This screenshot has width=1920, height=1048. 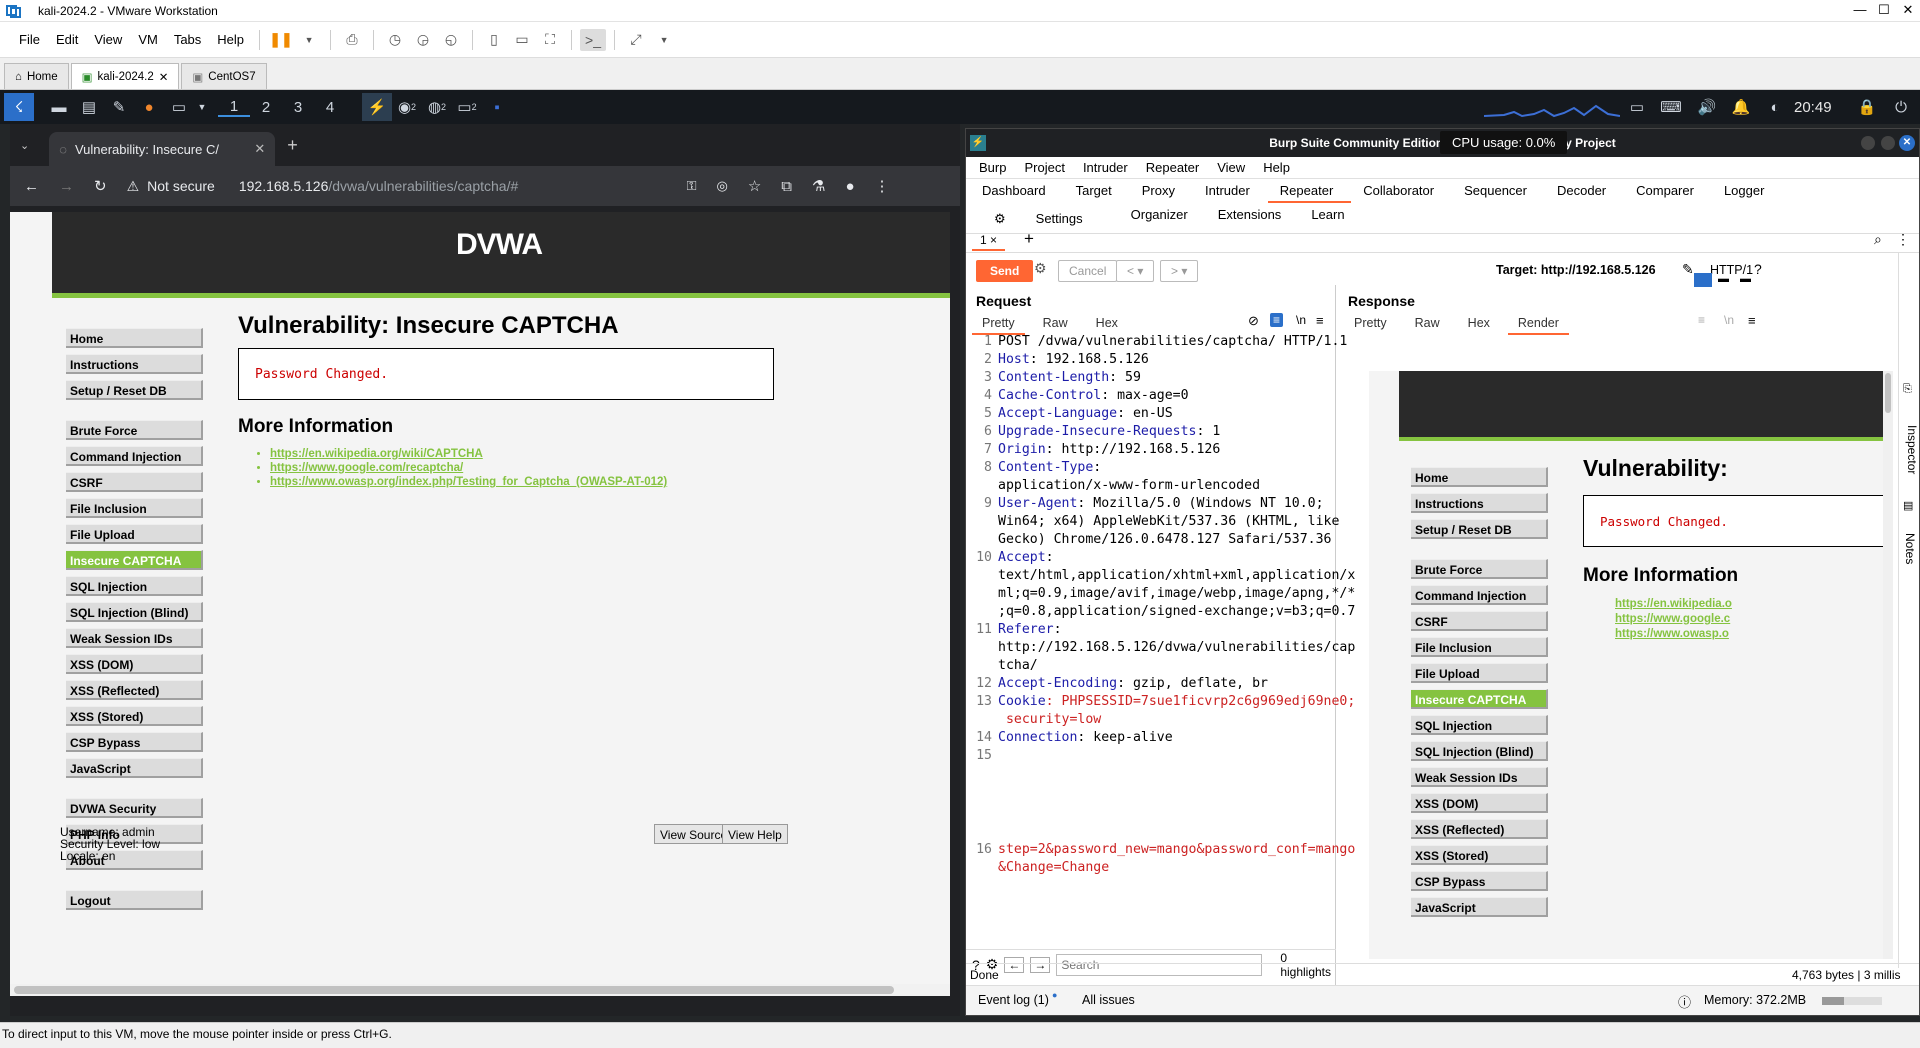 What do you see at coordinates (19, 107) in the screenshot?
I see `kali-menu-icon: ☇` at bounding box center [19, 107].